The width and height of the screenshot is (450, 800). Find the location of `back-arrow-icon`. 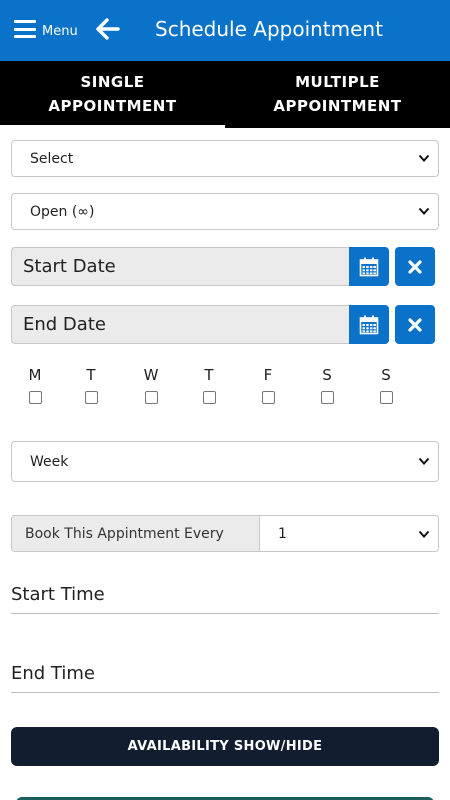

back-arrow-icon is located at coordinates (108, 29).